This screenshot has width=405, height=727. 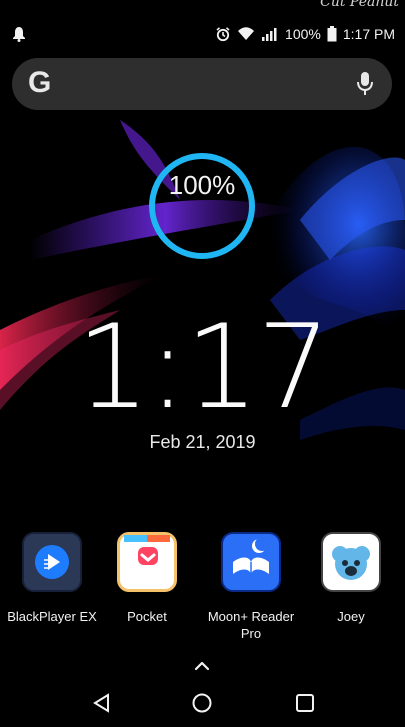 What do you see at coordinates (251, 562) in the screenshot?
I see `moon-reader-icon` at bounding box center [251, 562].